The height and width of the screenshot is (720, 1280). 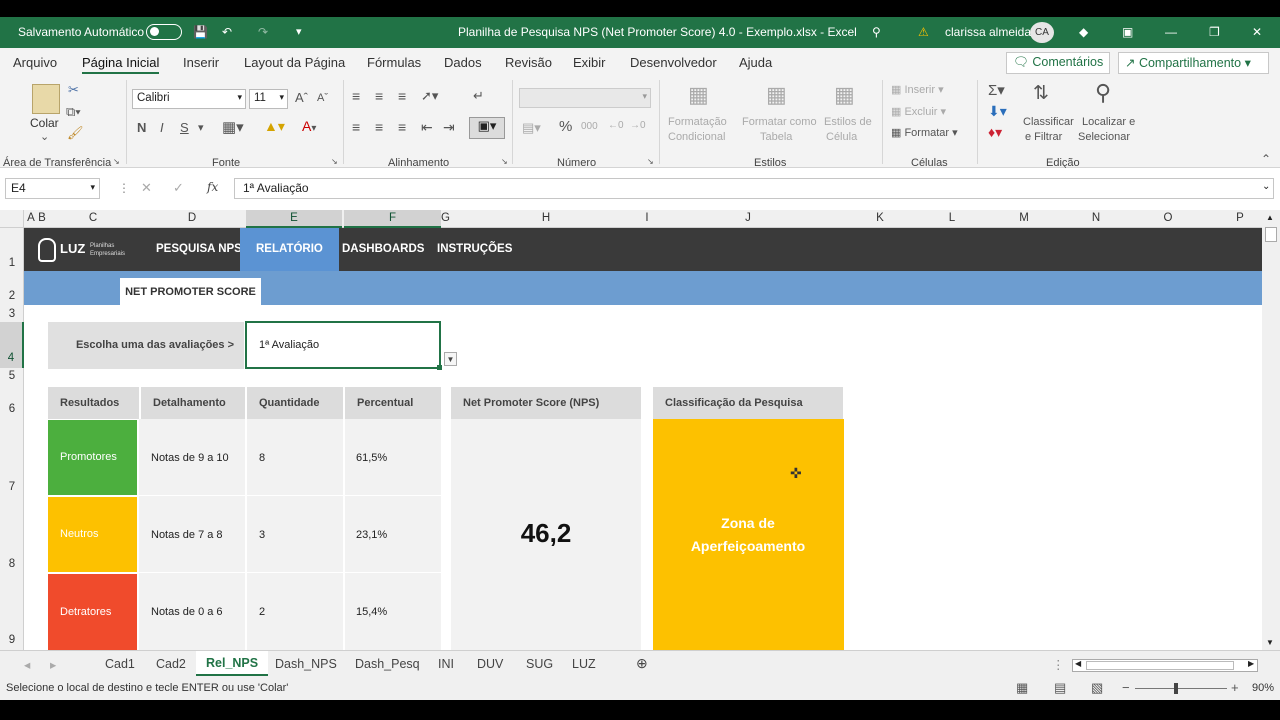 I want to click on find-select-line2: Selecionar, so click(x=1104, y=137).